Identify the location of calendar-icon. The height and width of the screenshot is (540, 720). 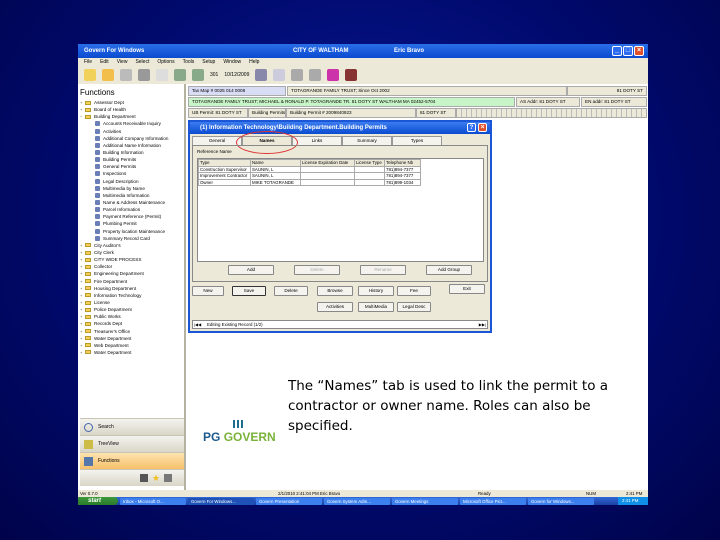
(261, 75).